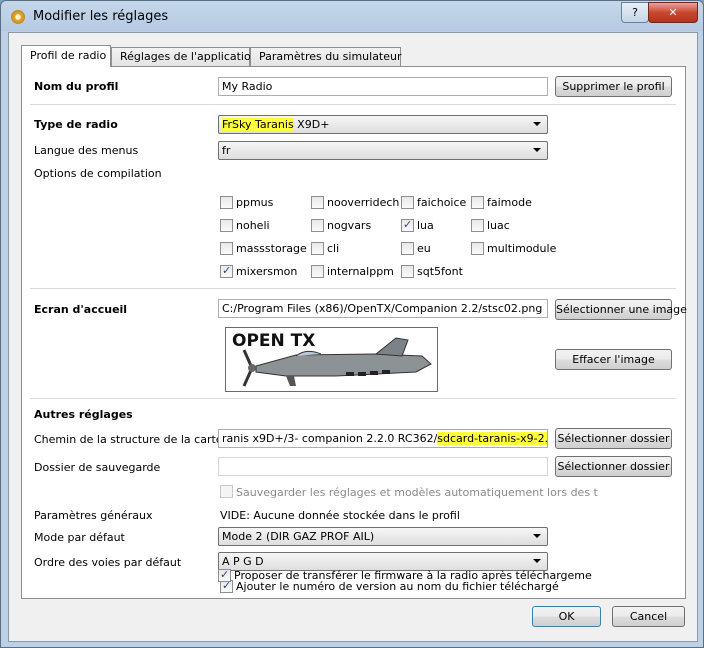 The height and width of the screenshot is (648, 704). I want to click on option-label: noheli, so click(253, 225).